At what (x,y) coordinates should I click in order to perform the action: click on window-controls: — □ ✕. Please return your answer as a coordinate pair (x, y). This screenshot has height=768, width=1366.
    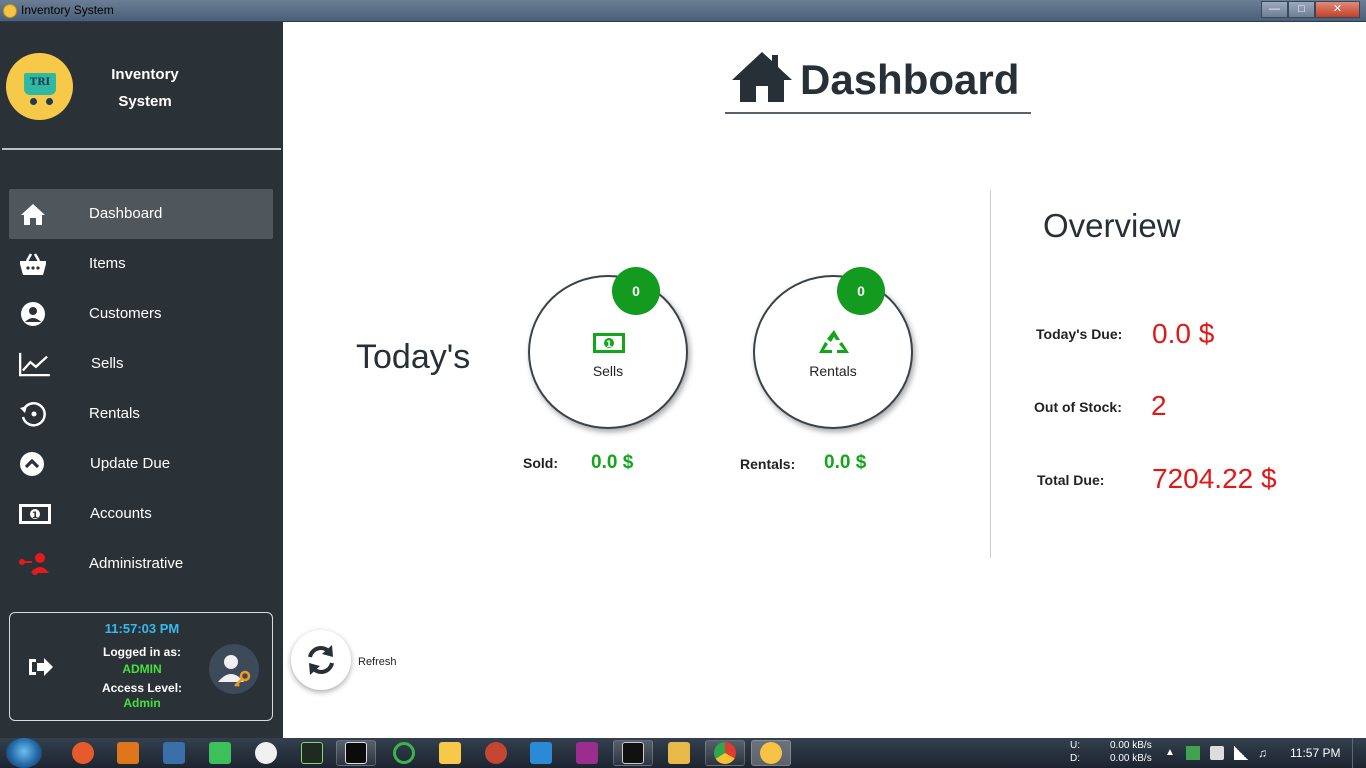
    Looking at the image, I should click on (1310, 9).